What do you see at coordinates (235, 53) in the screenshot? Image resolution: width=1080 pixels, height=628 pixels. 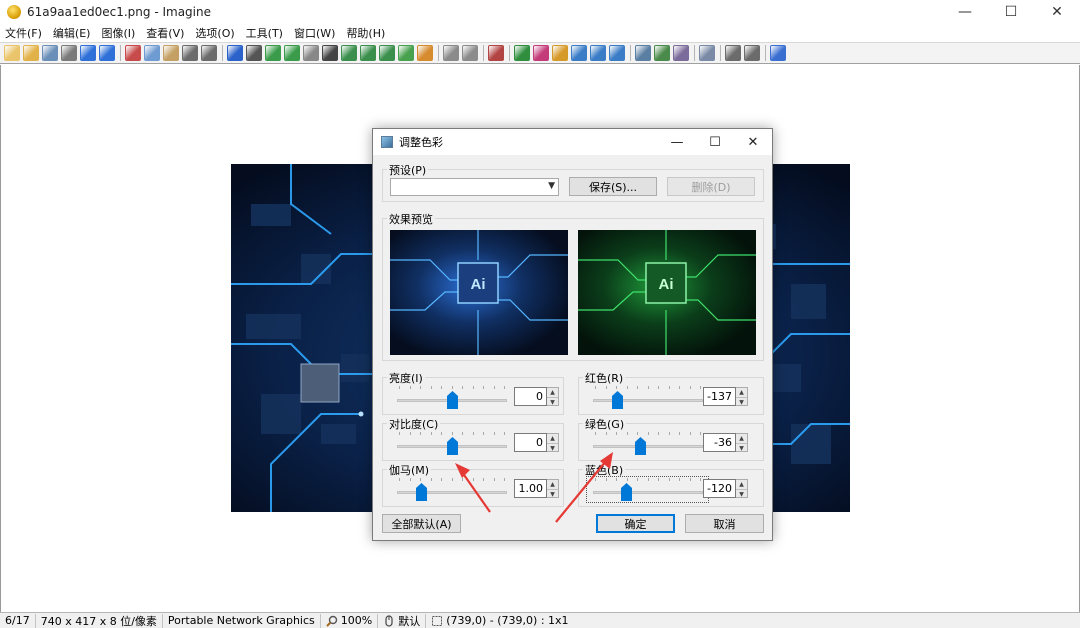 I see `info-icon` at bounding box center [235, 53].